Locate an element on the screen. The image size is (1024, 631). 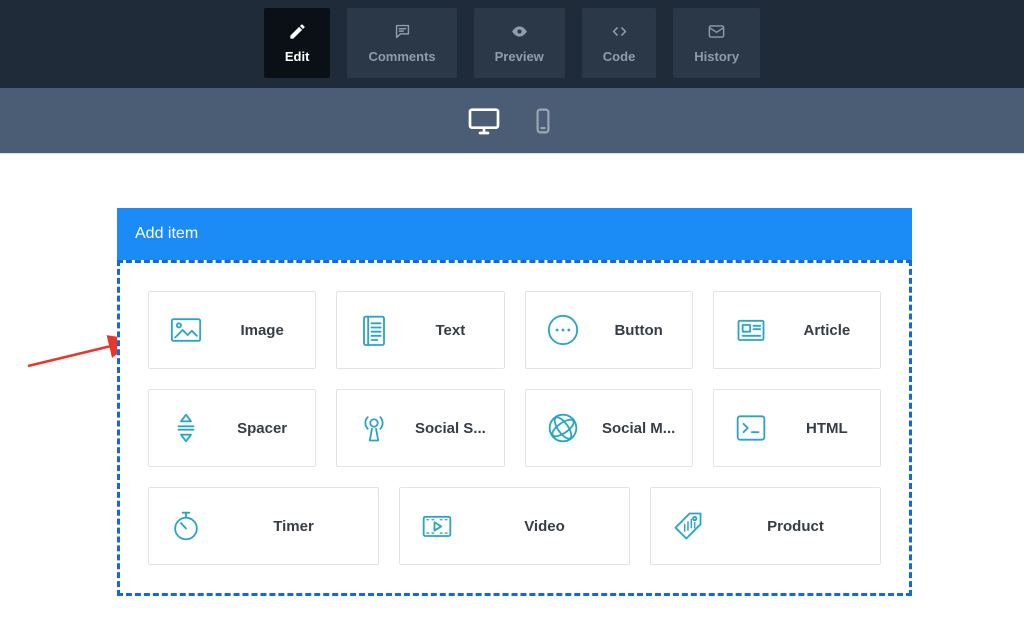
code-icon is located at coordinates (619, 31).